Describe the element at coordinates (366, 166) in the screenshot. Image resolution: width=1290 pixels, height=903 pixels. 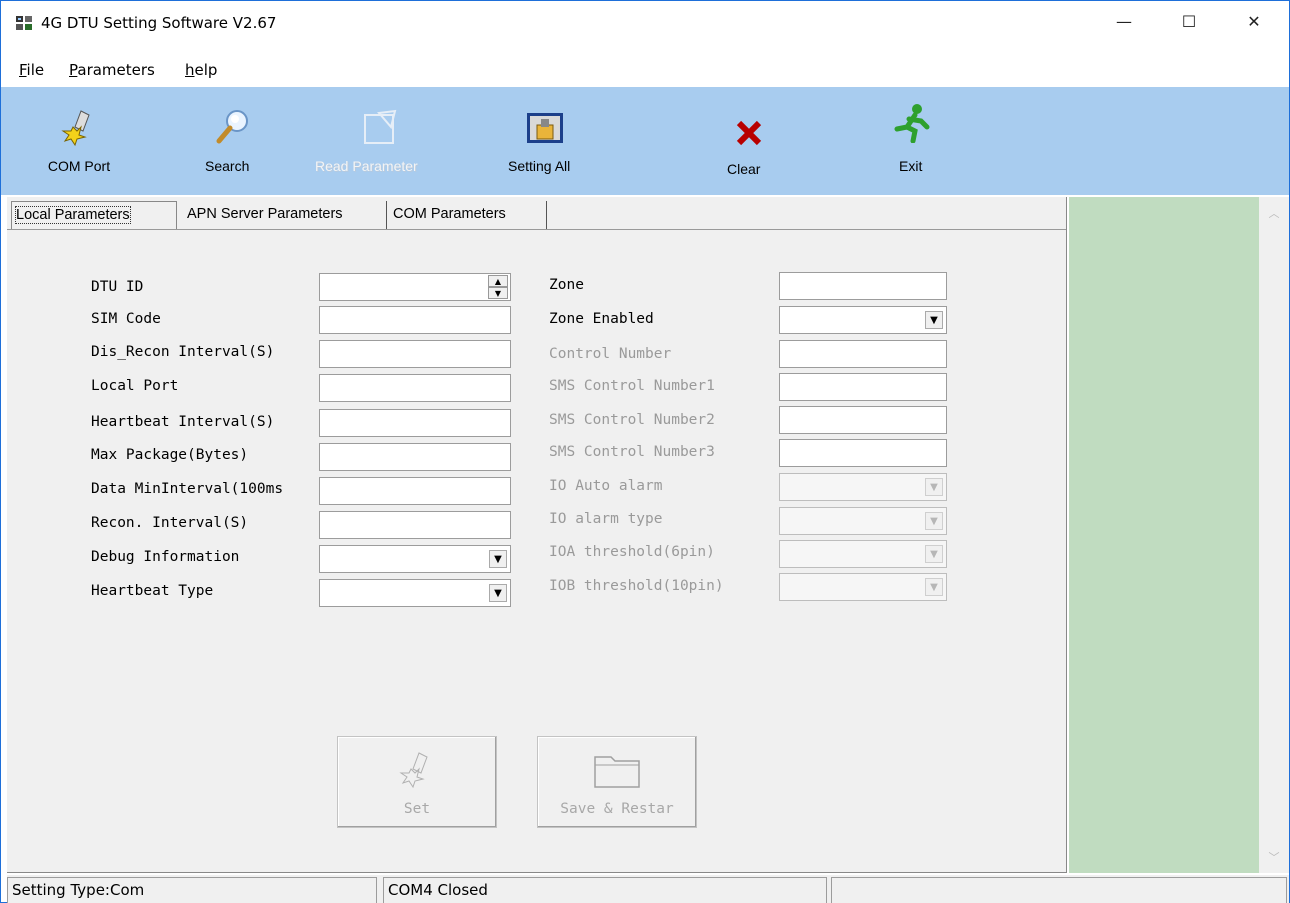
I see `read-parameter-label: Read Parameter` at that location.